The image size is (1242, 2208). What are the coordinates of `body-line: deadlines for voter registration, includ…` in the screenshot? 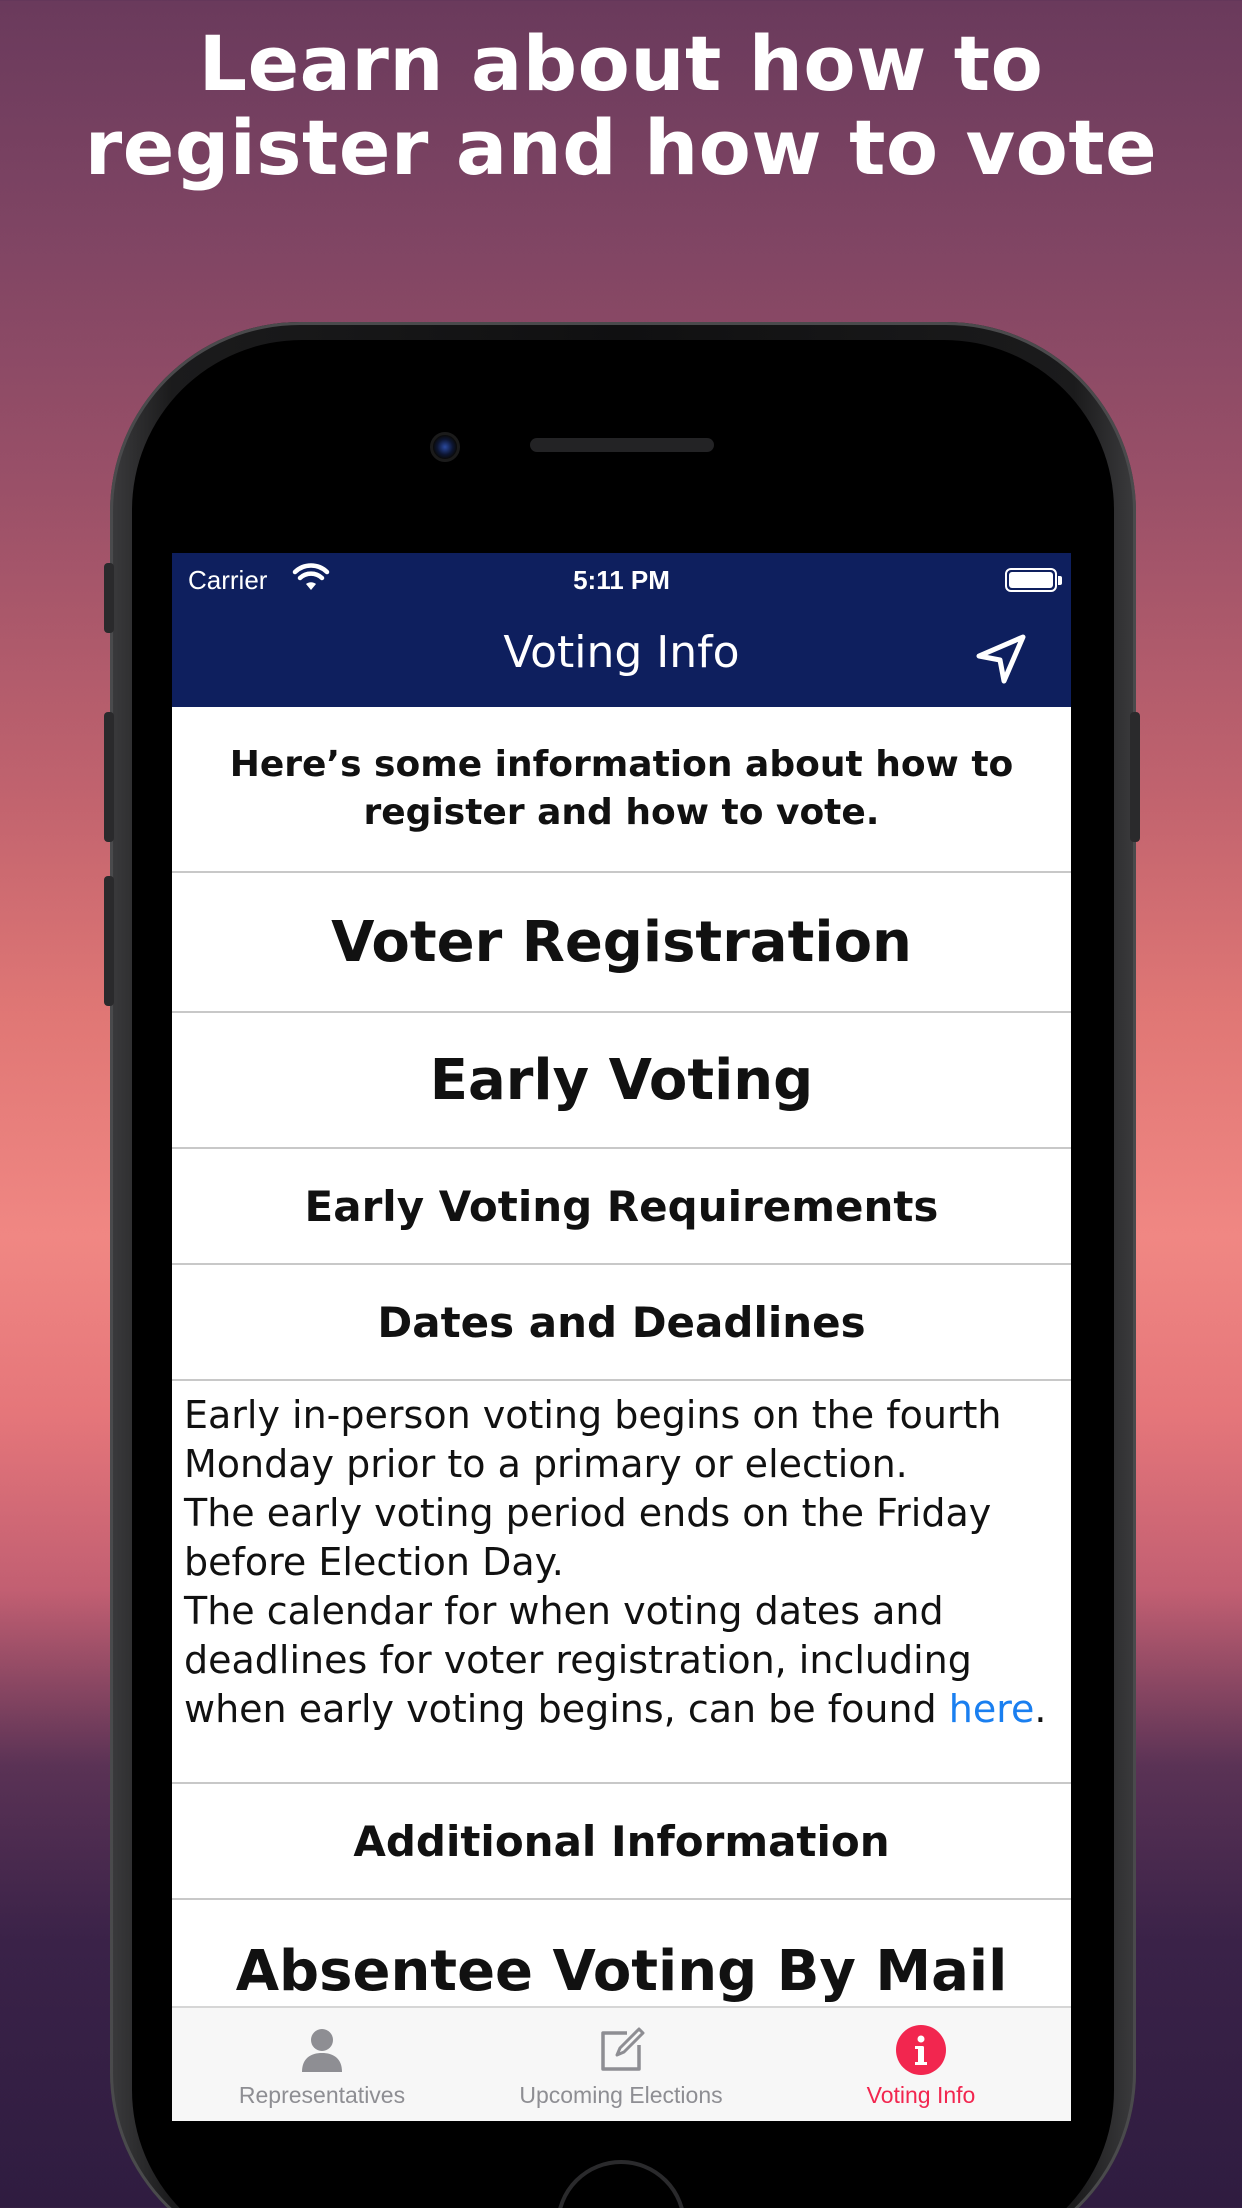 It's located at (578, 1660).